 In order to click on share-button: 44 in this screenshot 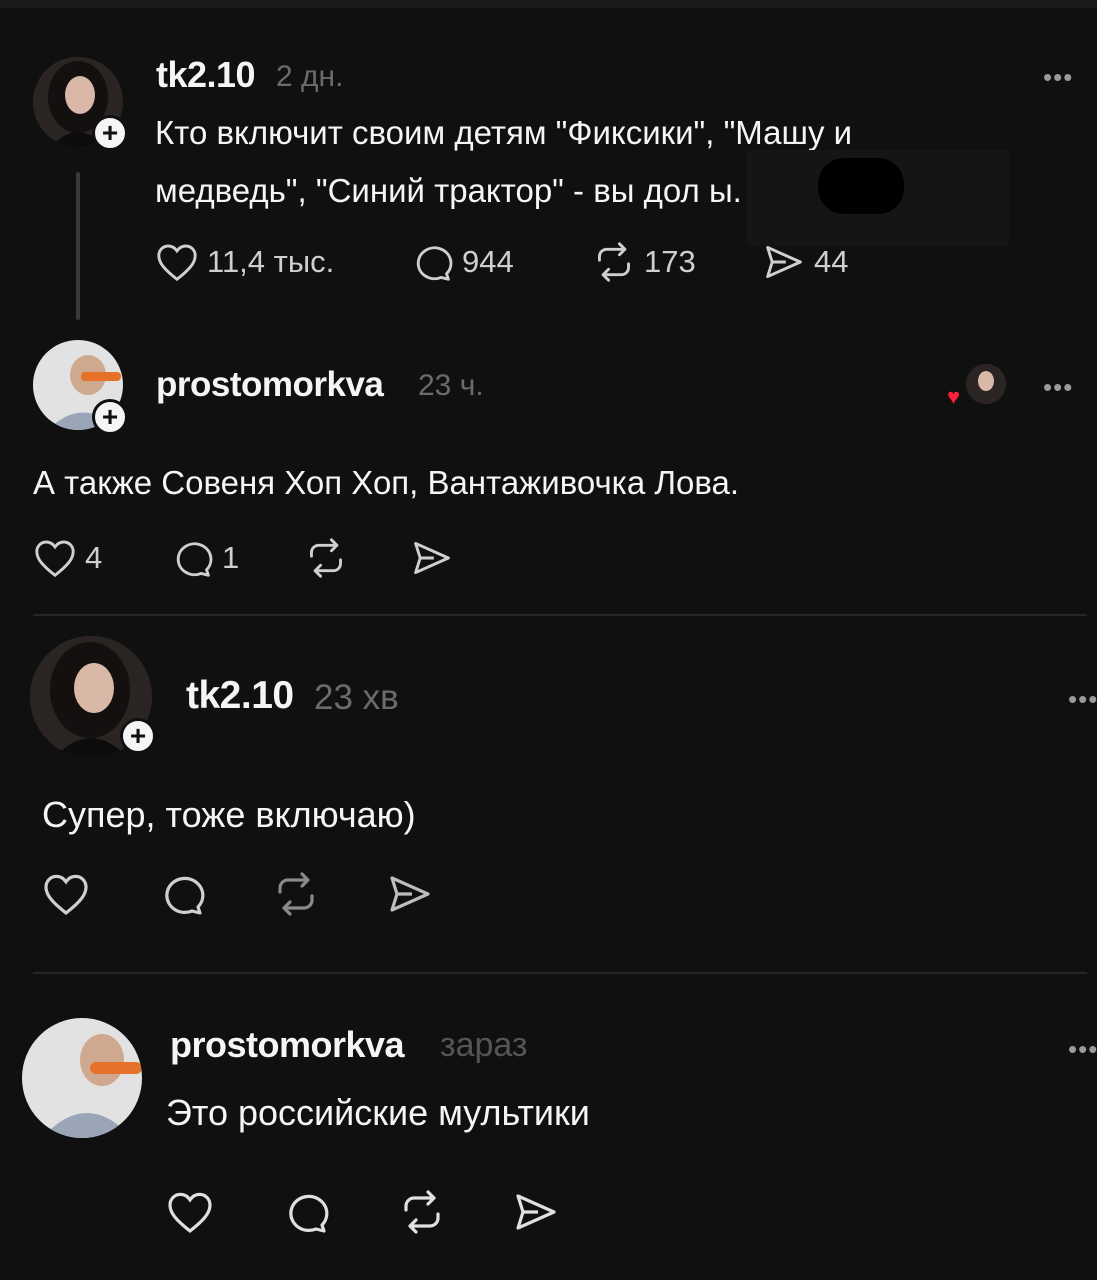, I will do `click(805, 262)`.